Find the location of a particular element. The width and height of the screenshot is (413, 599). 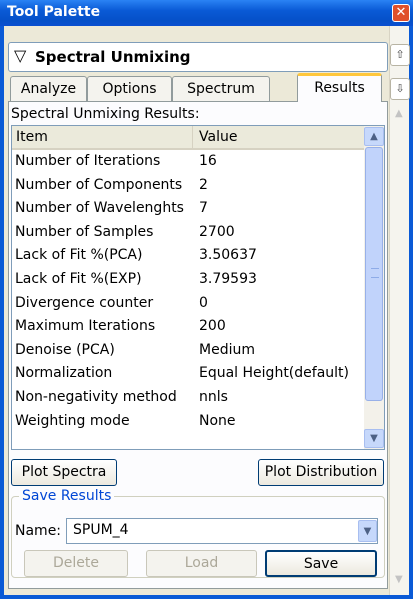

table-row: Number of Components 2 is located at coordinates (188, 186).